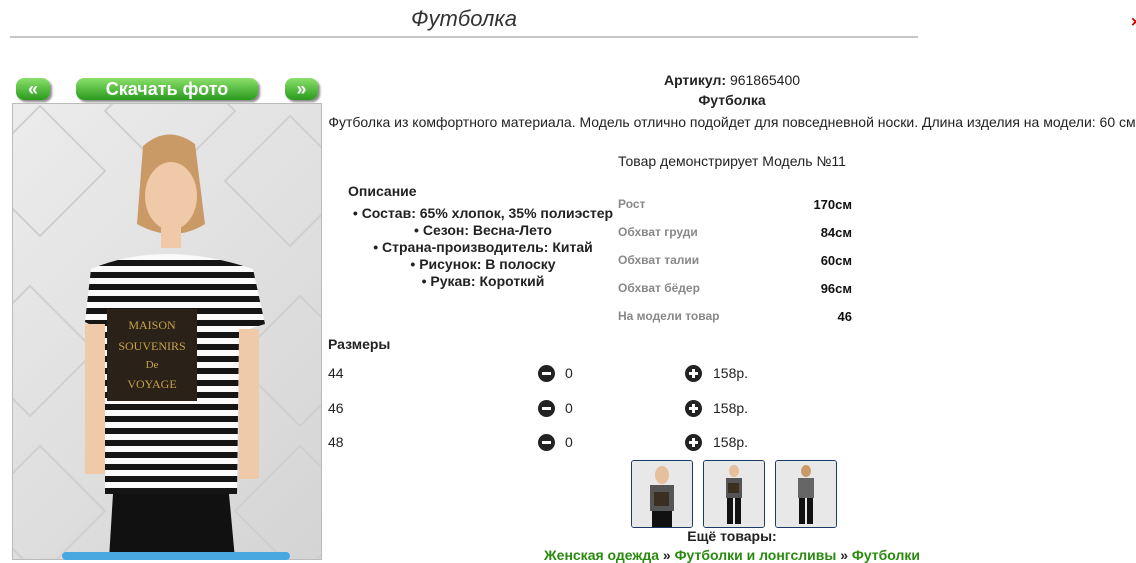 Image resolution: width=1136 pixels, height=563 pixels. I want to click on measurement-value: 46, so click(844, 316).